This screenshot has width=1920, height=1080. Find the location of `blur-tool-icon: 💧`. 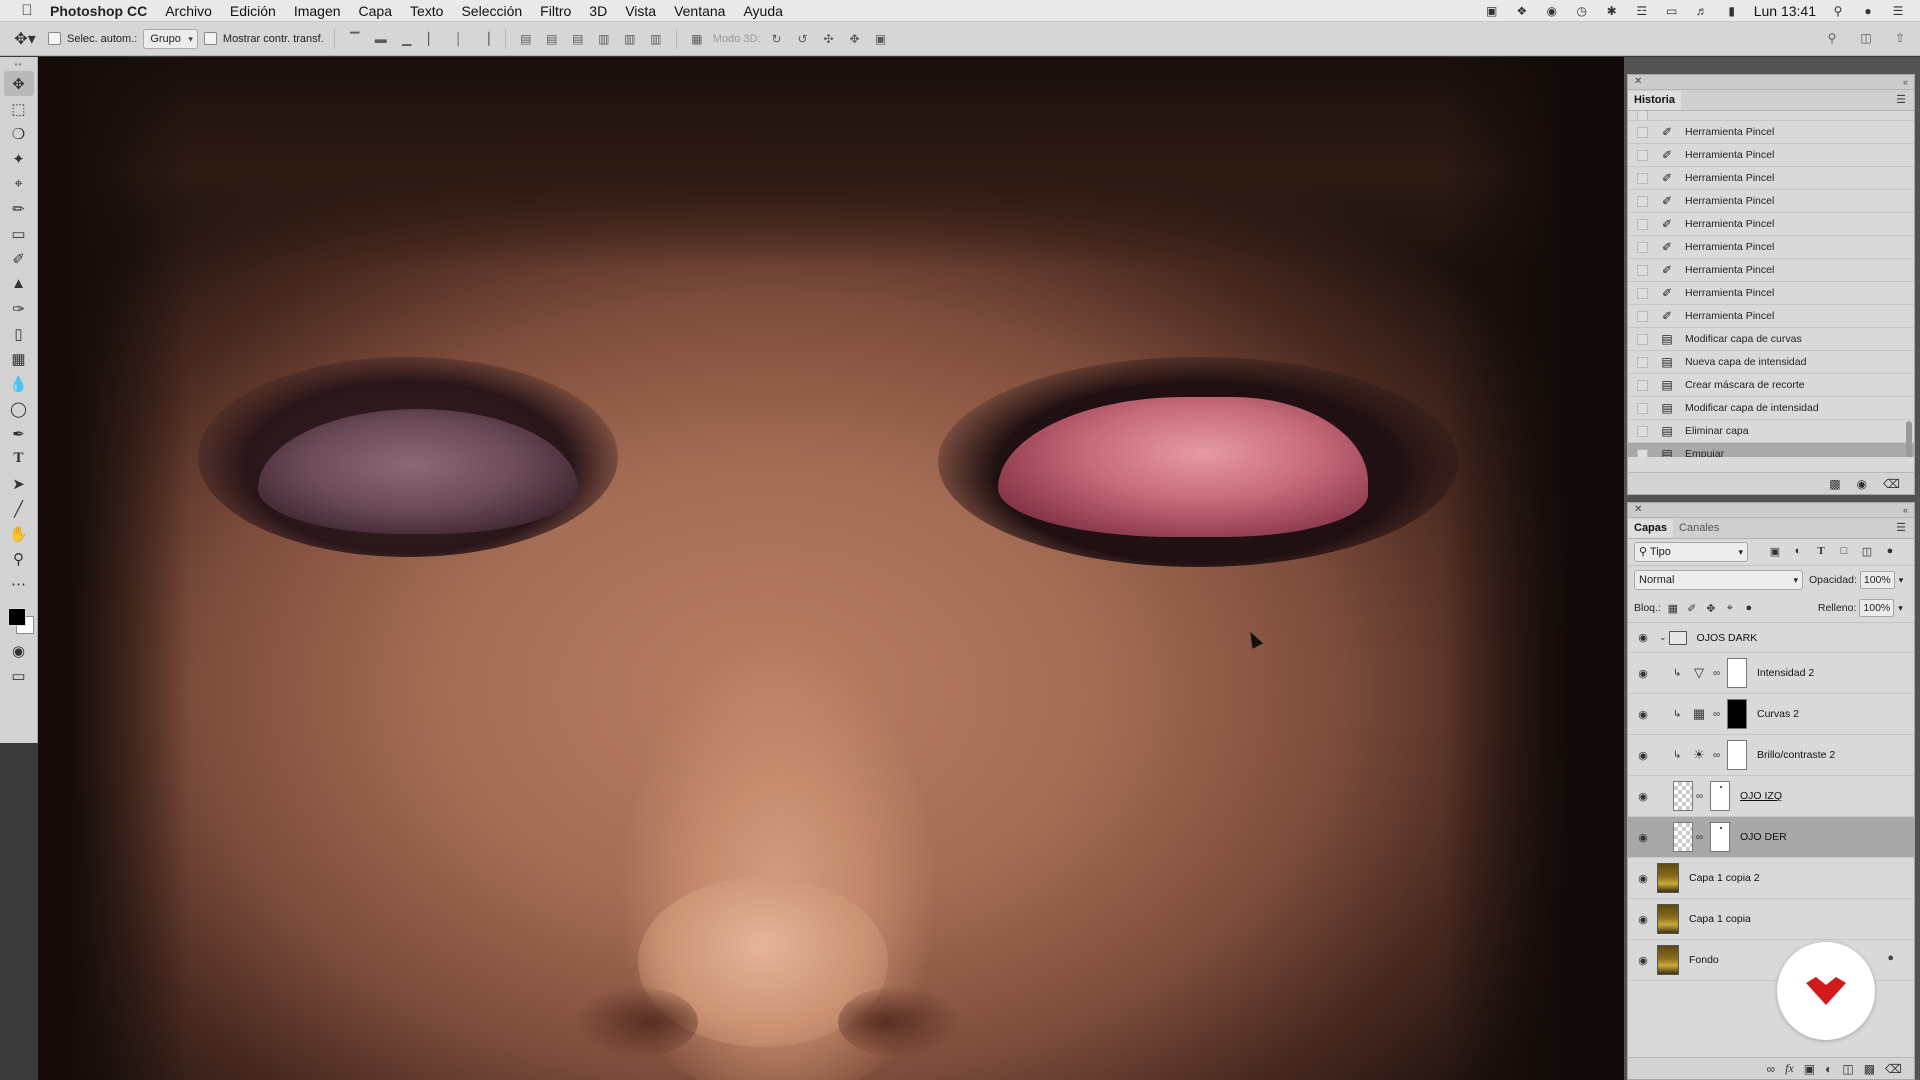

blur-tool-icon: 💧 is located at coordinates (19, 383).